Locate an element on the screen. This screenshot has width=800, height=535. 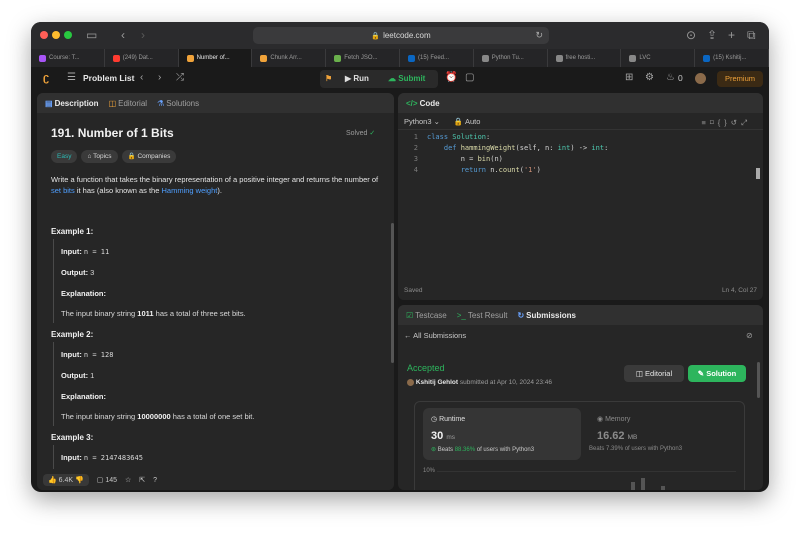
mode-select: 🔒 Auto is located at coordinates (467, 121).